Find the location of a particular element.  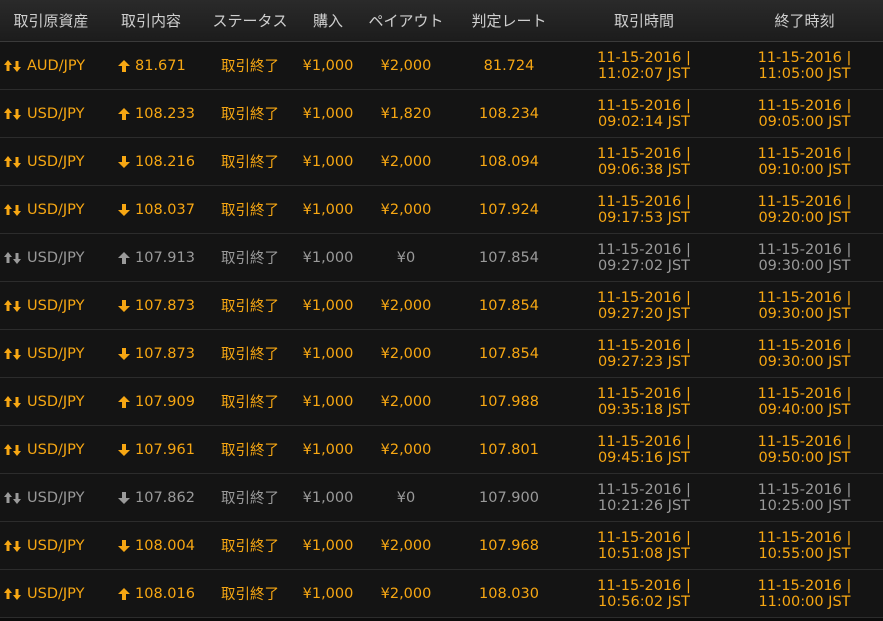

end-clock: 09:40:00 JST is located at coordinates (804, 409).